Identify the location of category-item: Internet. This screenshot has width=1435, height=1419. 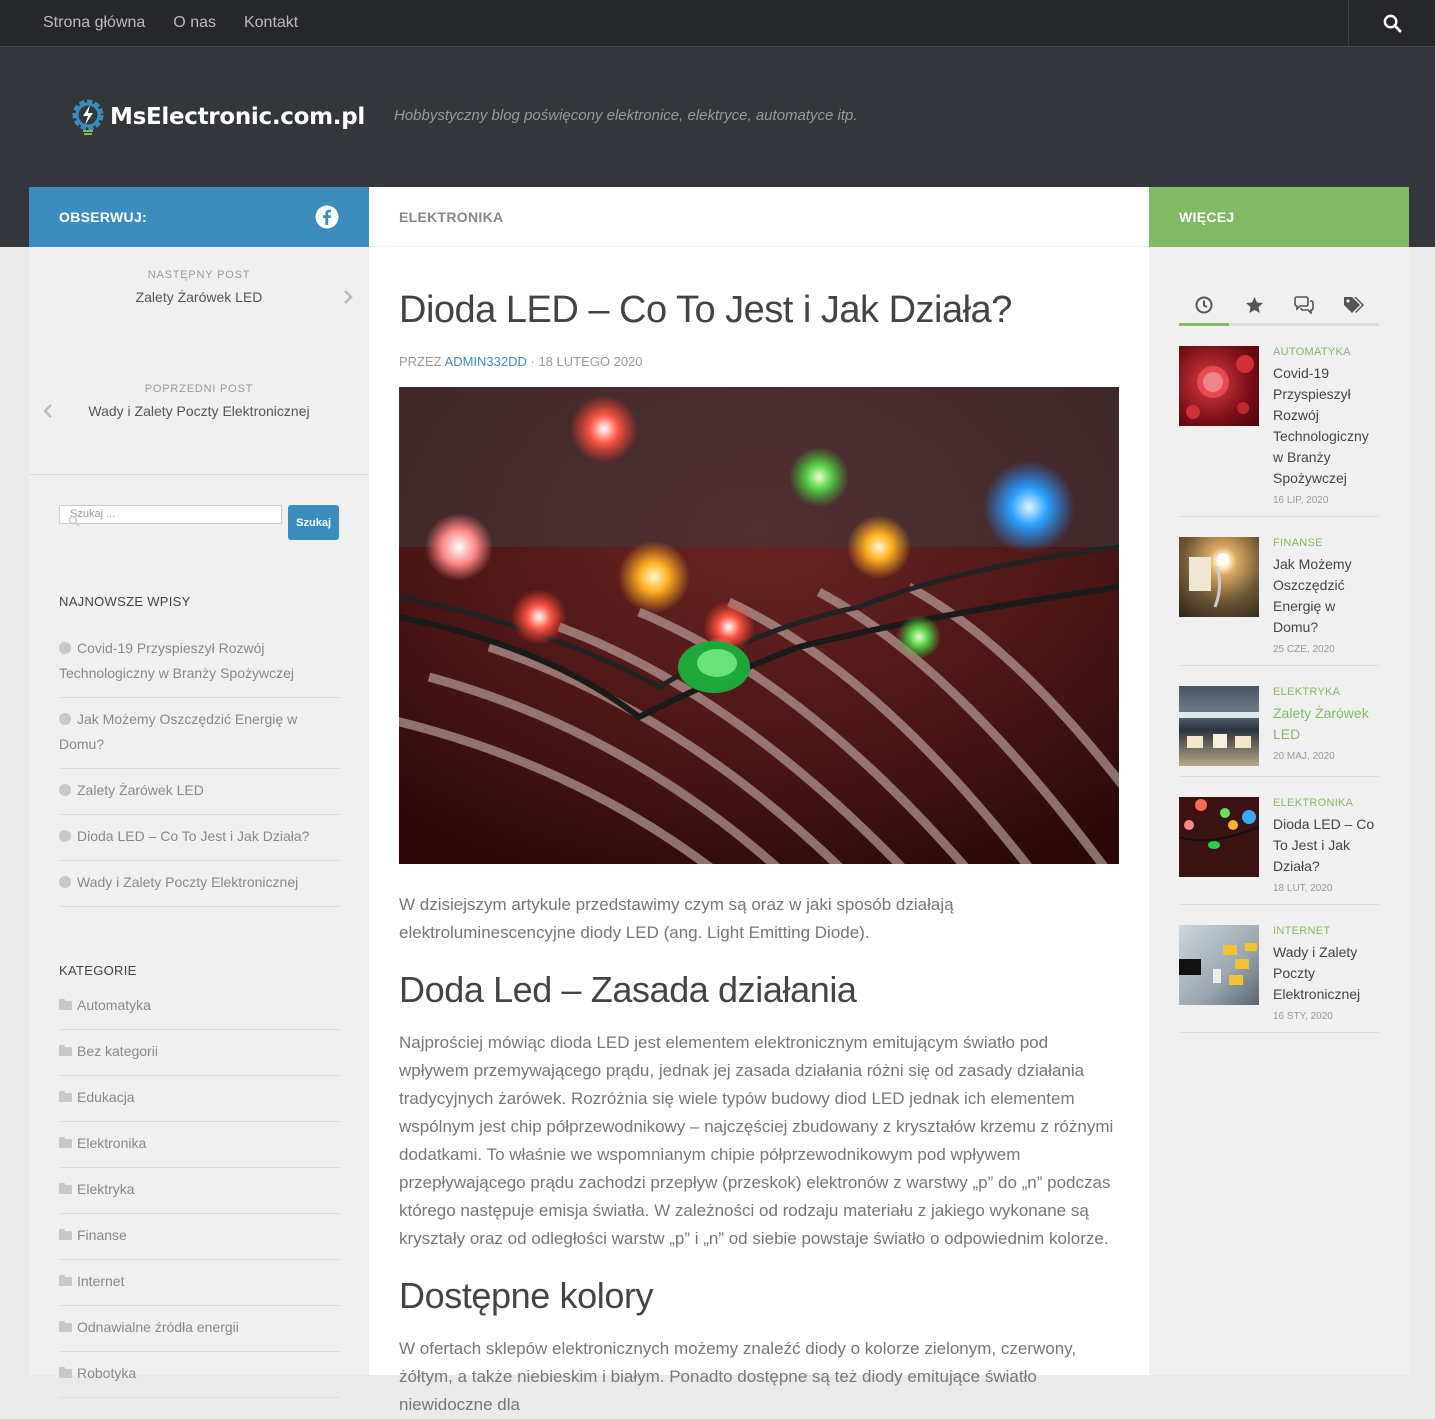
(199, 1283).